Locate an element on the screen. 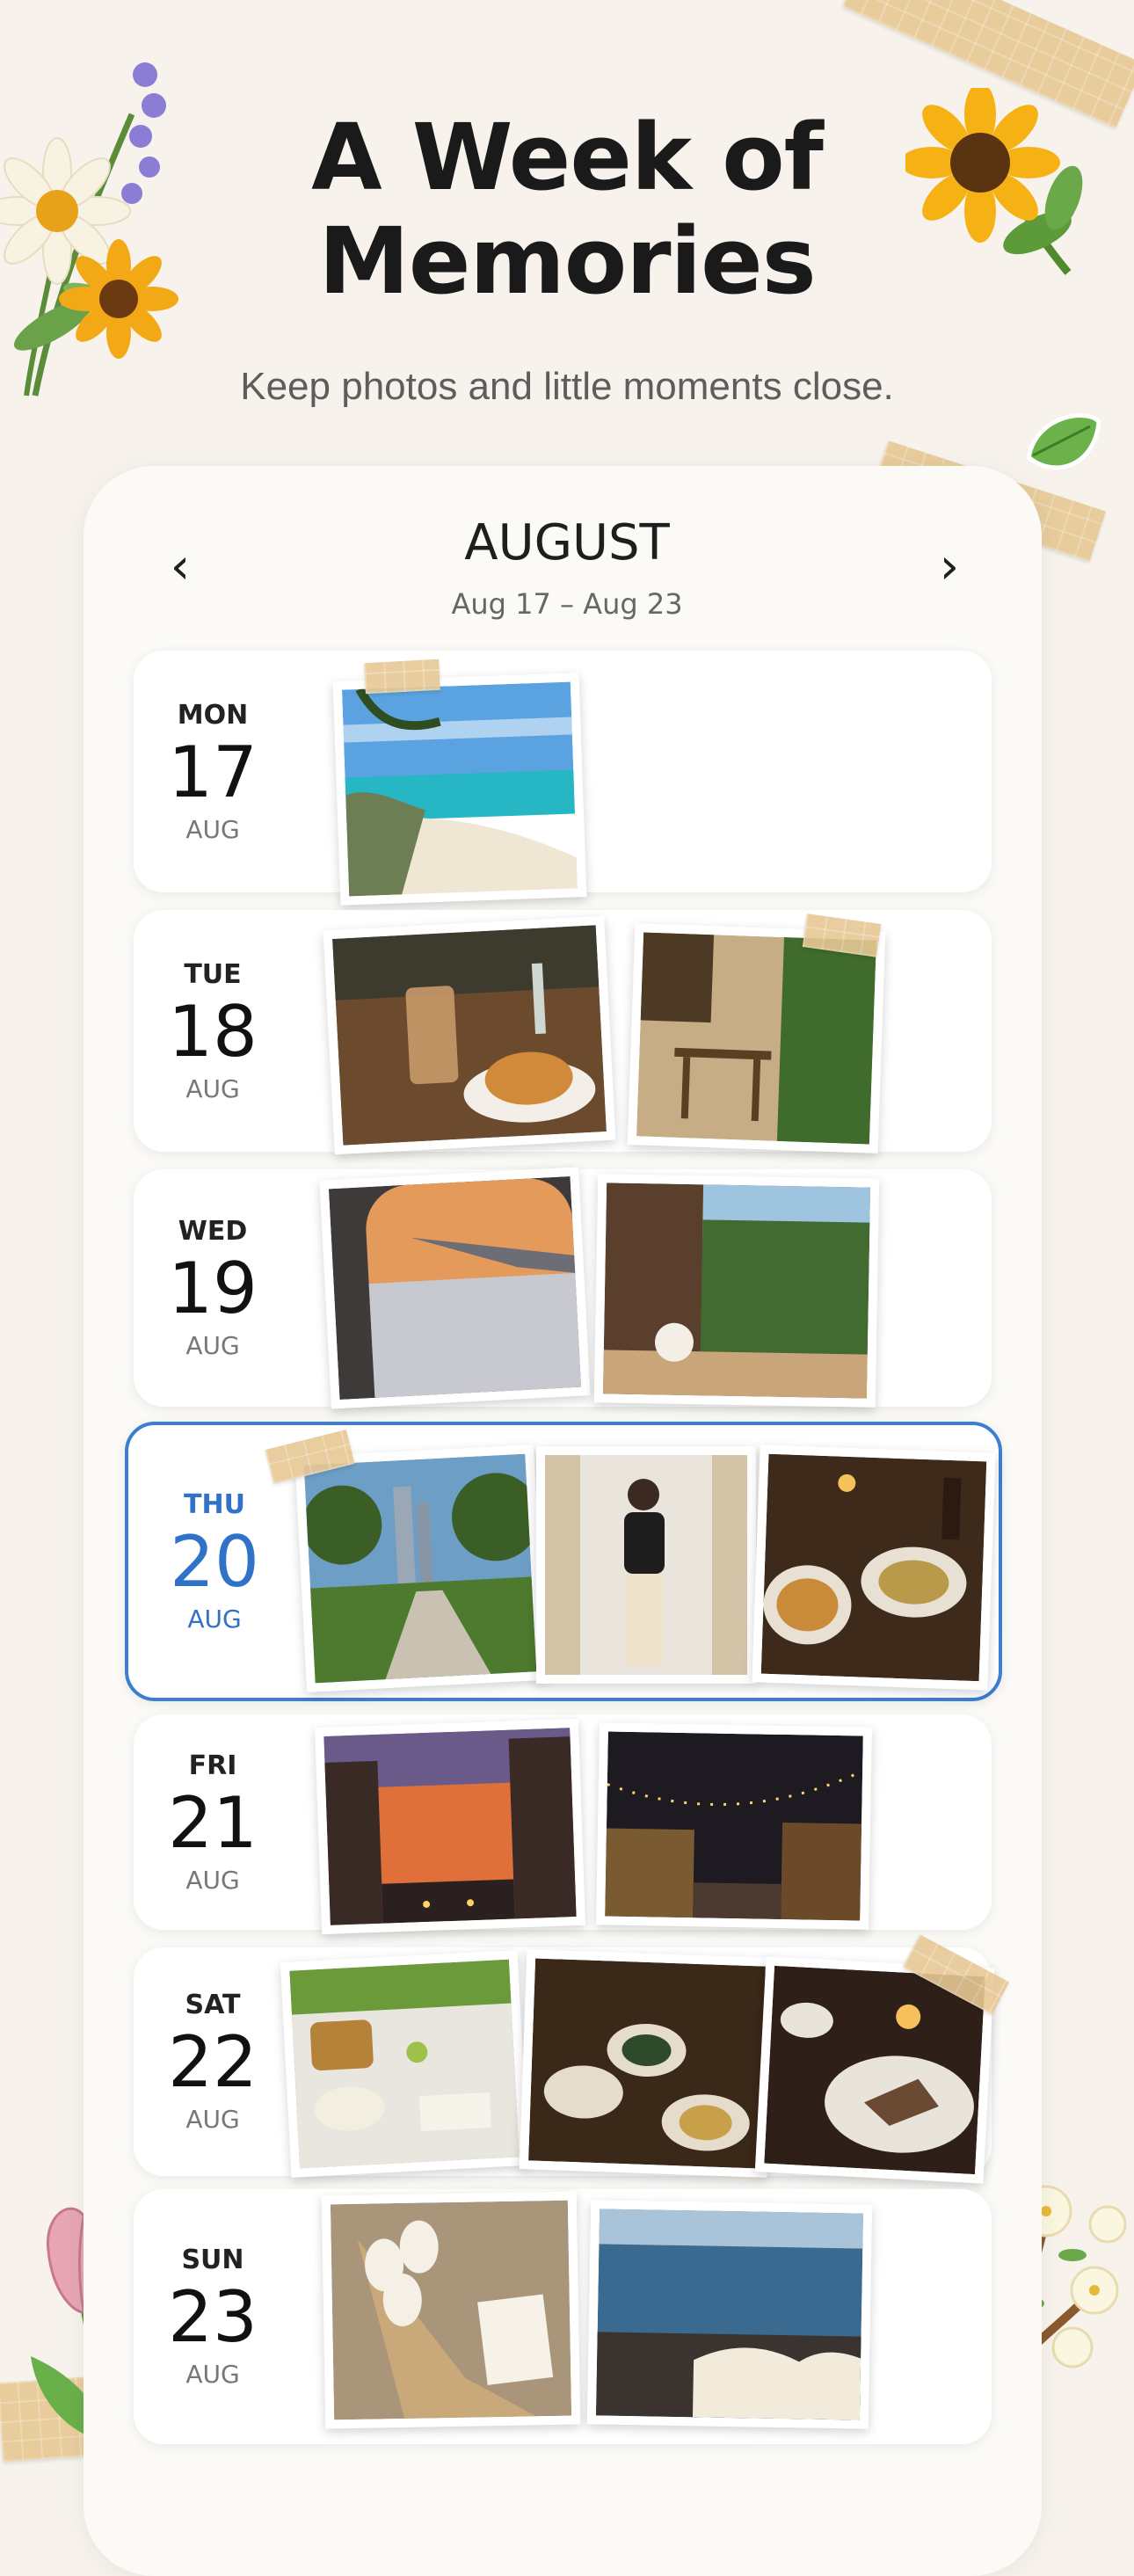 This screenshot has width=1134, height=2576. washi-tape is located at coordinates (402, 677).